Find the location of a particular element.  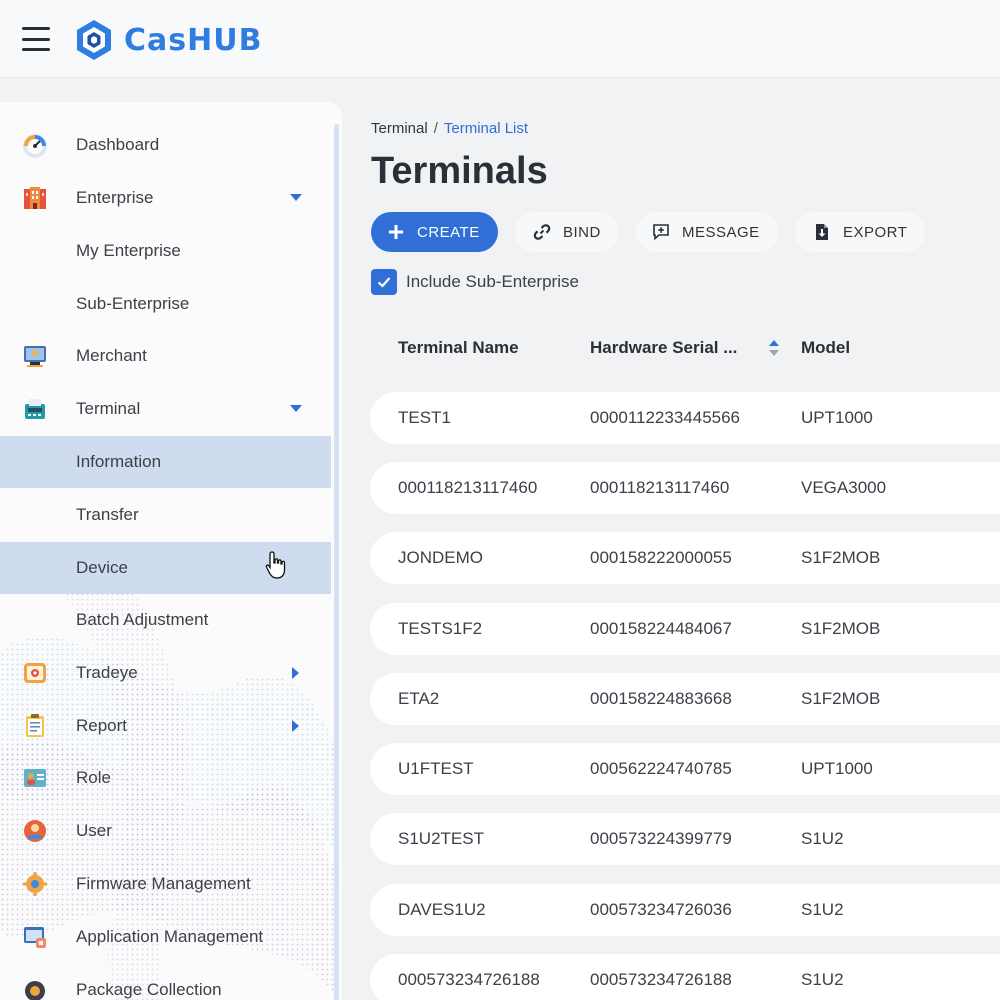

brand-logo: CasHUB is located at coordinates (168, 40).